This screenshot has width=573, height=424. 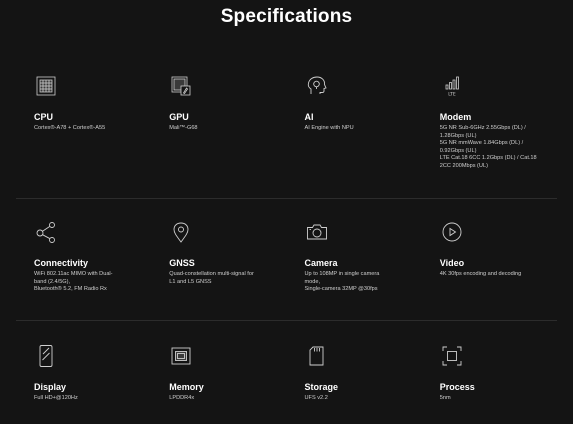 What do you see at coordinates (183, 128) in the screenshot?
I see `spec-desc: Mali™-G68` at bounding box center [183, 128].